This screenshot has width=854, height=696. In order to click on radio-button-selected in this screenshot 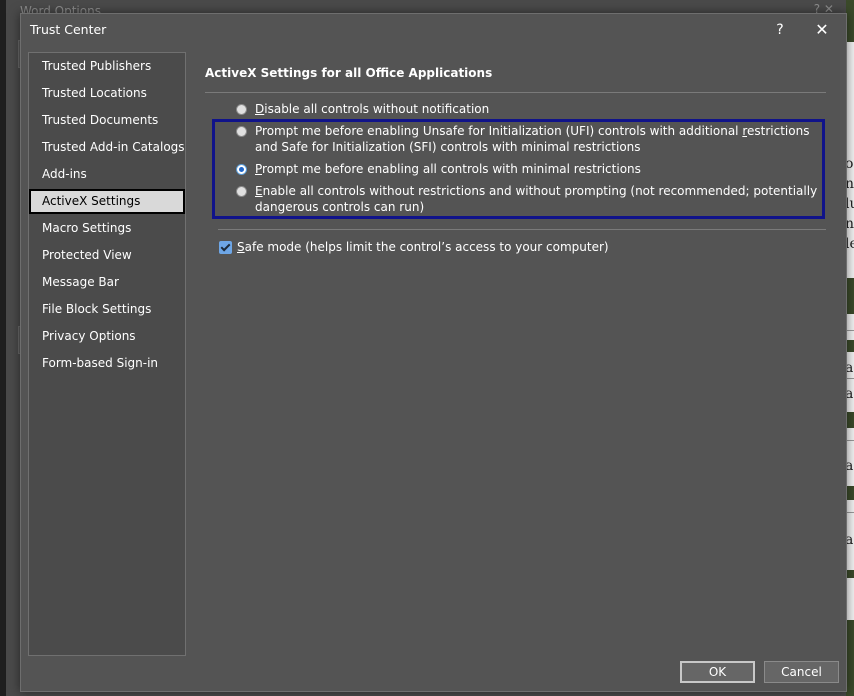, I will do `click(241, 169)`.